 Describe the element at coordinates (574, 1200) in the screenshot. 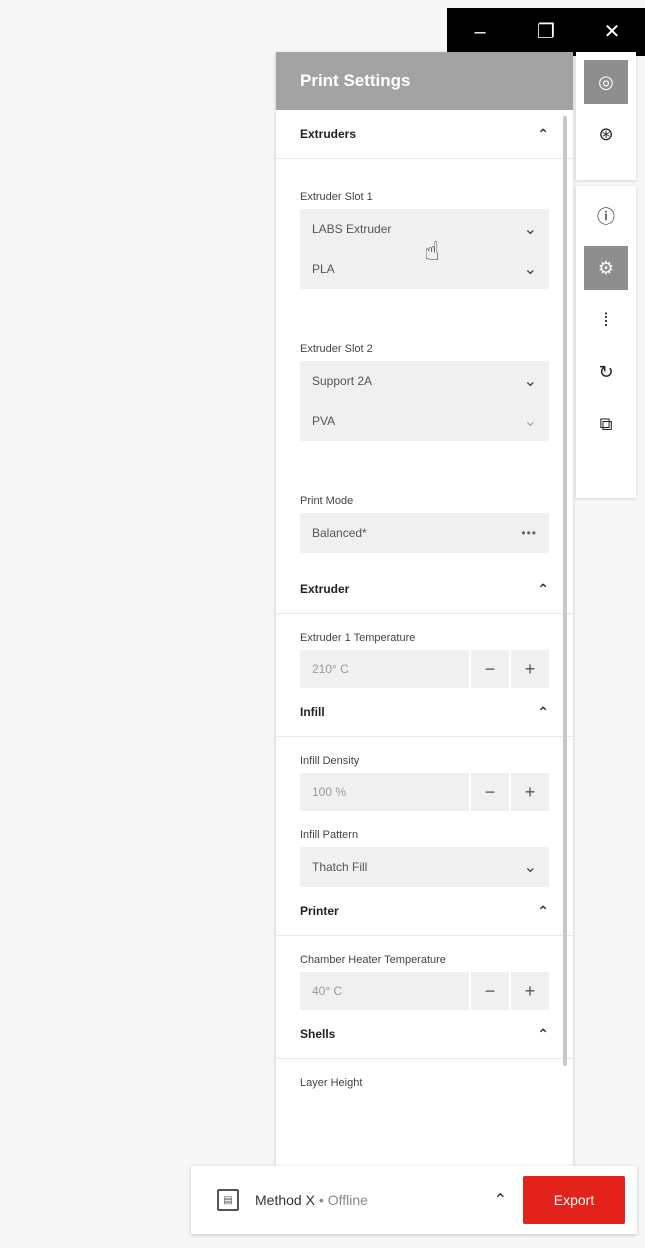

I see `export-button: Export` at that location.